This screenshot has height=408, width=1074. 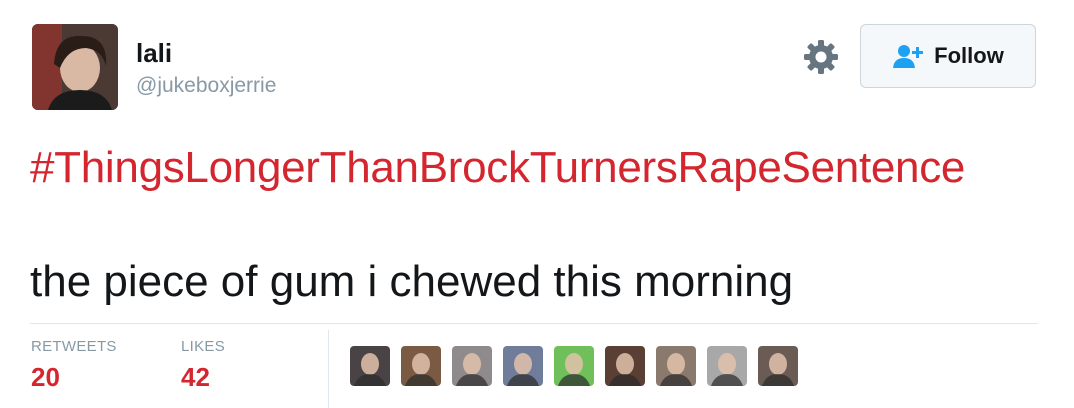 I want to click on stats-divider, so click(x=328, y=369).